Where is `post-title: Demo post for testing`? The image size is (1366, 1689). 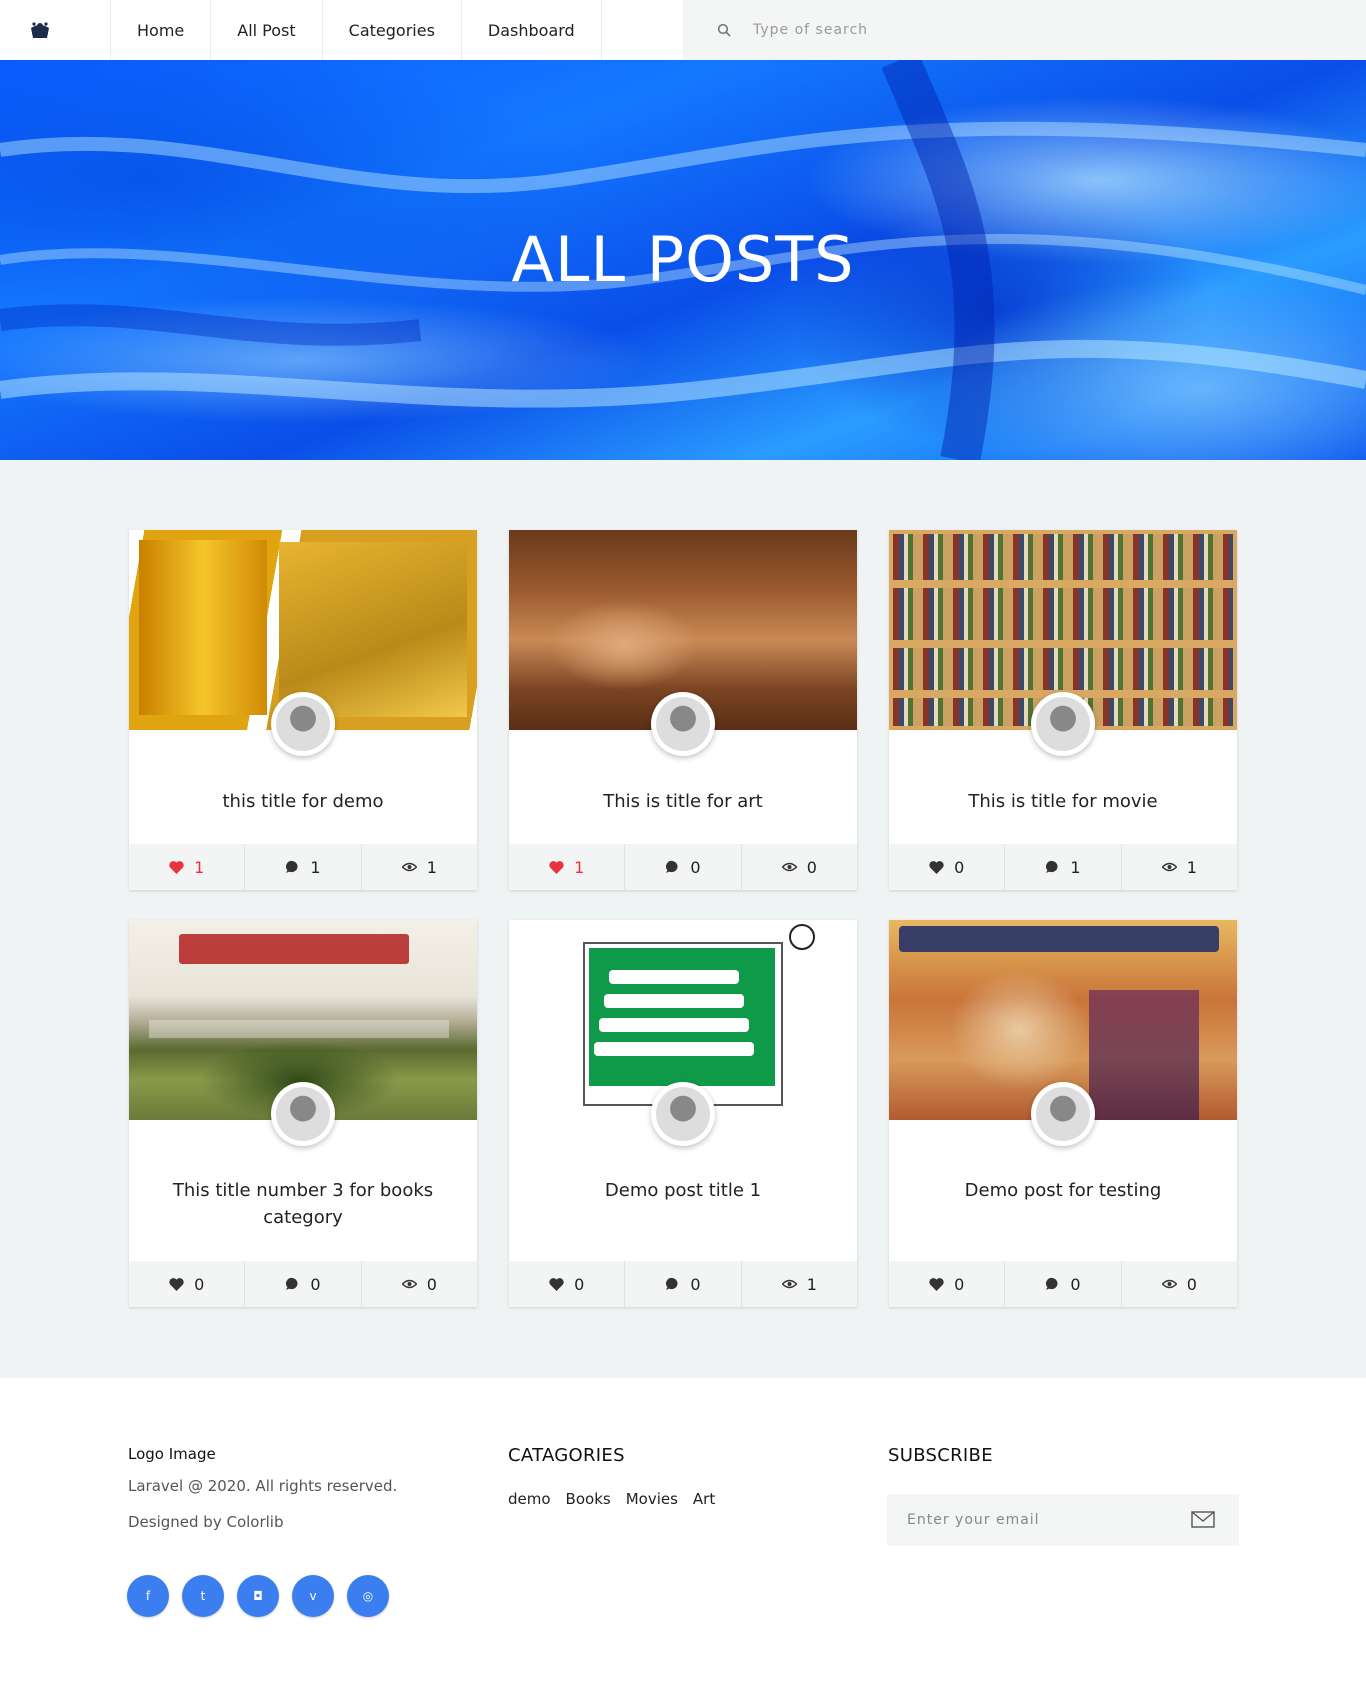
post-title: Demo post for testing is located at coordinates (1063, 1190).